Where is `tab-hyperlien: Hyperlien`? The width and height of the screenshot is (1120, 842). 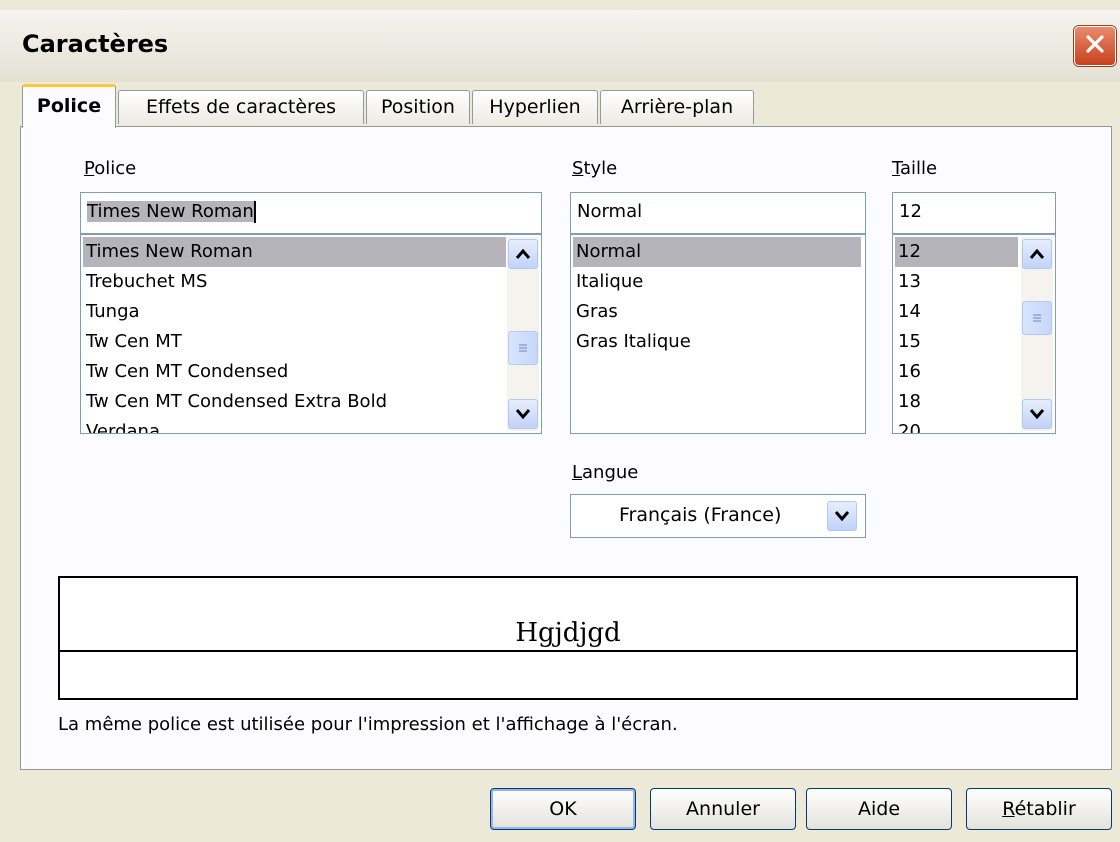
tab-hyperlien: Hyperlien is located at coordinates (535, 107).